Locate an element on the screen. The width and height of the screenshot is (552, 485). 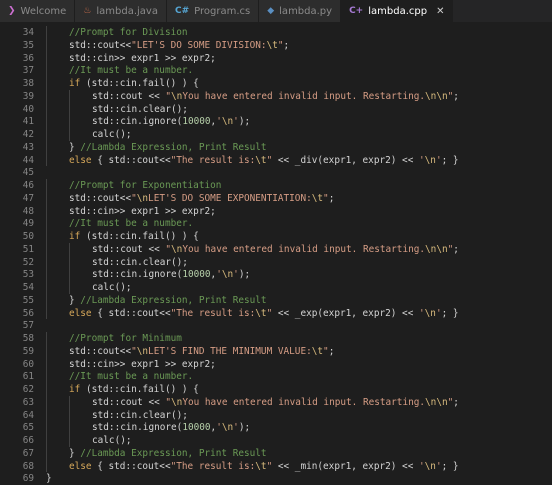
tab-welcome: ❯ Welcome is located at coordinates (38, 11).